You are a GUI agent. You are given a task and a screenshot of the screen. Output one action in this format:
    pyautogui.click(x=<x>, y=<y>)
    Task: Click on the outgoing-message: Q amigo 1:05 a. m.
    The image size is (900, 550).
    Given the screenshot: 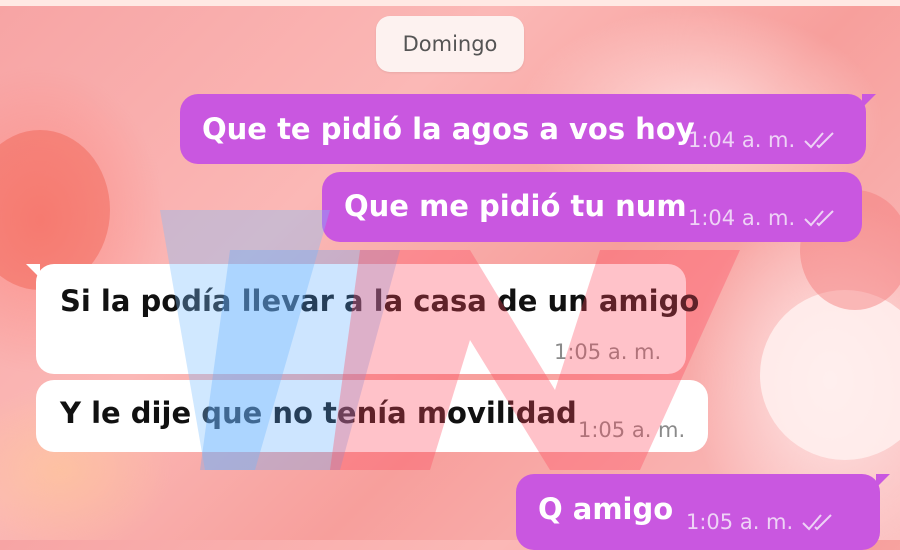 What is the action you would take?
    pyautogui.click(x=703, y=512)
    